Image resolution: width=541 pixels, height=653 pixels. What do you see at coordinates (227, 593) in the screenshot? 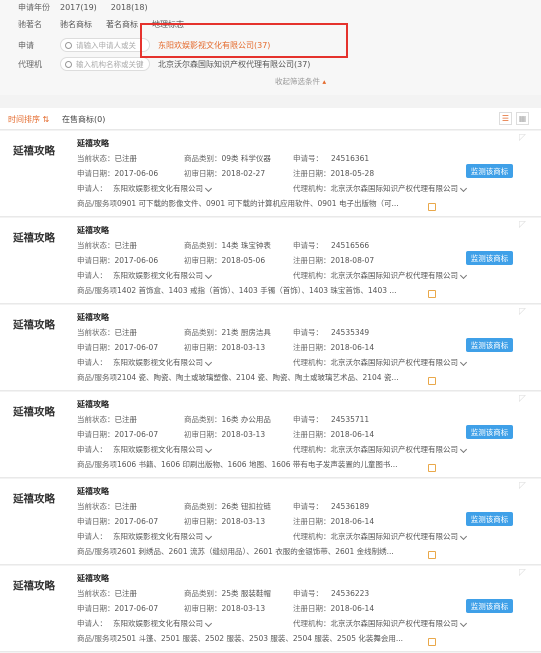
I see `category: 商品类别：25类 服装鞋帽` at bounding box center [227, 593].